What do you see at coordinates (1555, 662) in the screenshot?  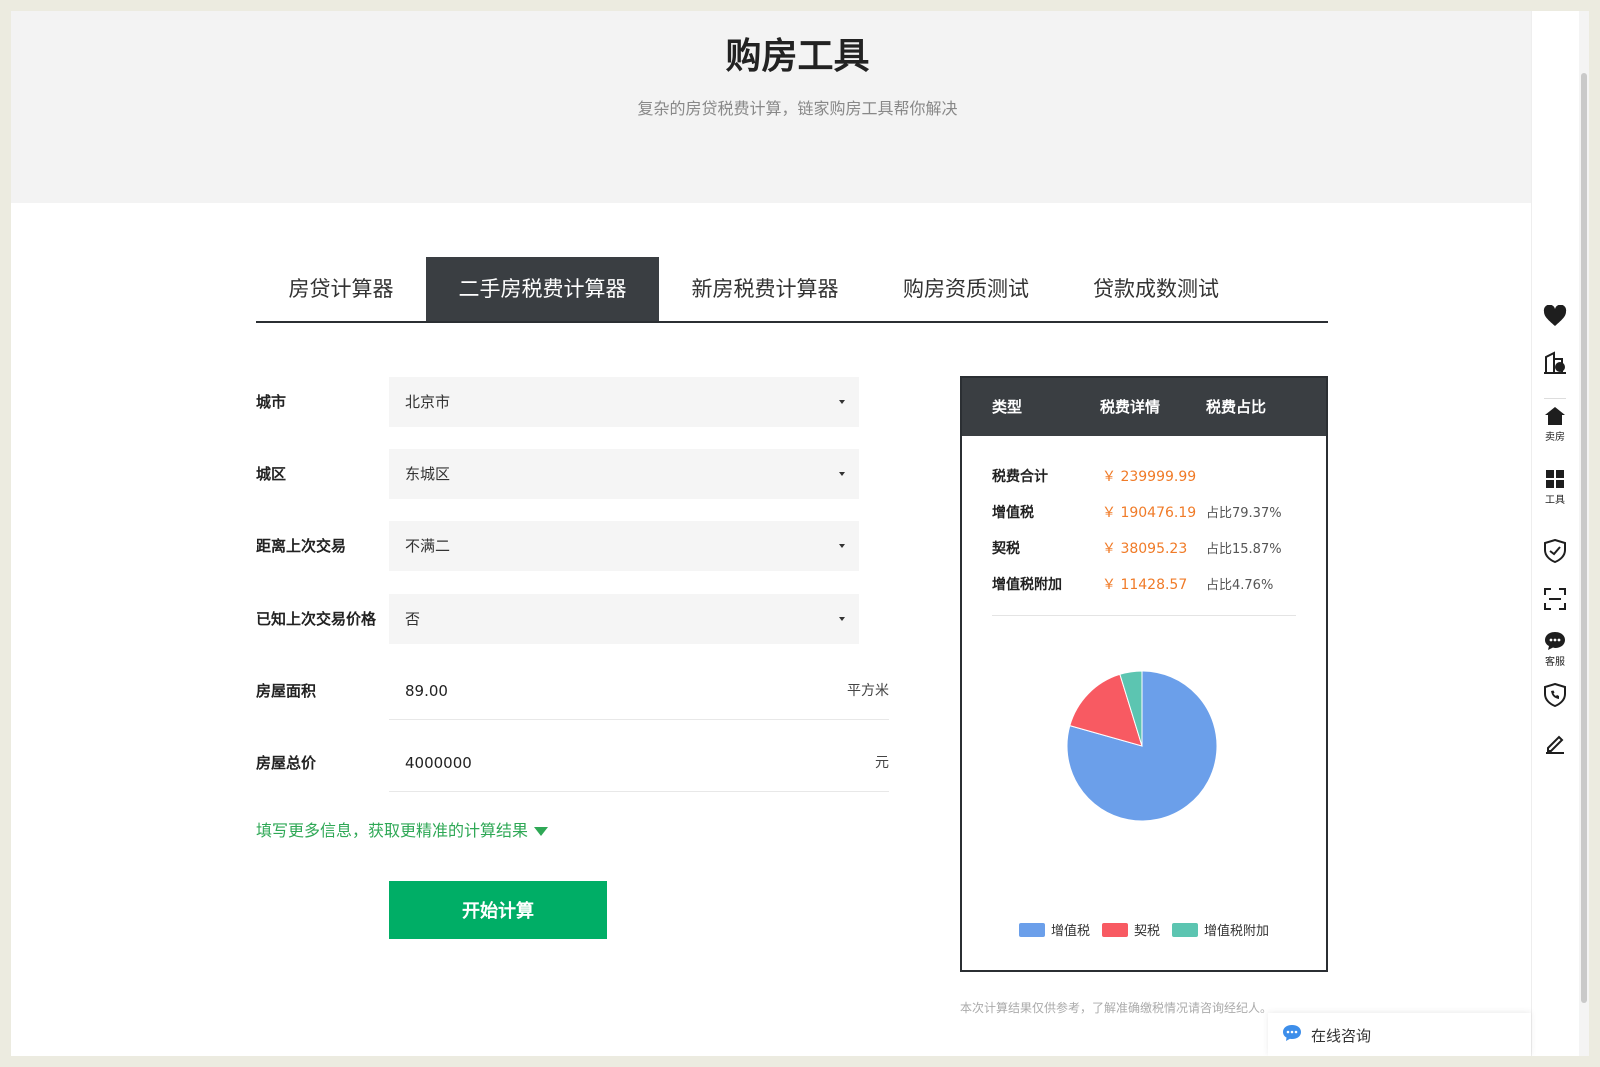 I see `sidebar-item-label: 客服` at bounding box center [1555, 662].